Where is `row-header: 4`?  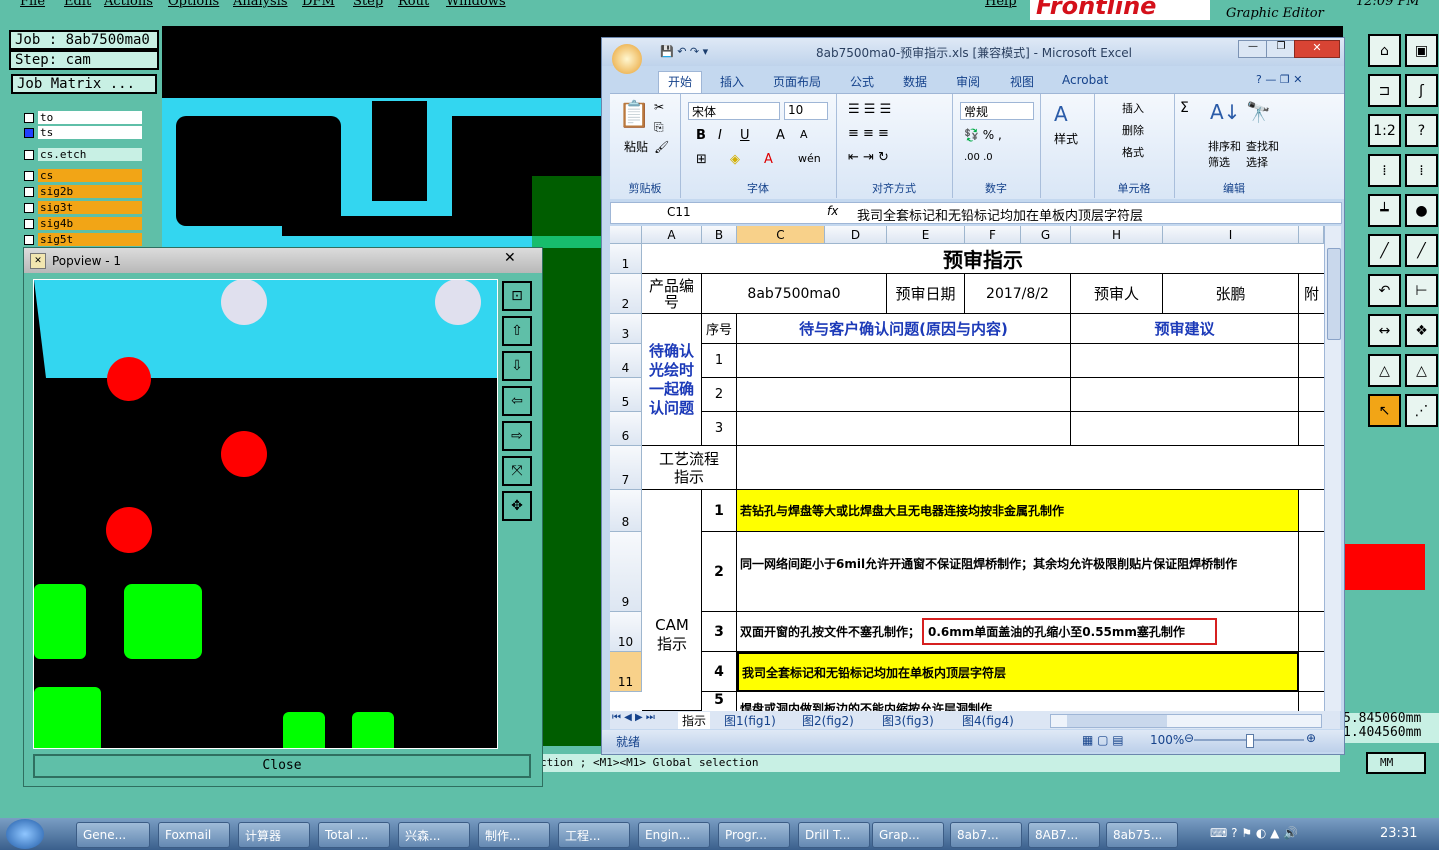
row-header: 4 is located at coordinates (626, 361).